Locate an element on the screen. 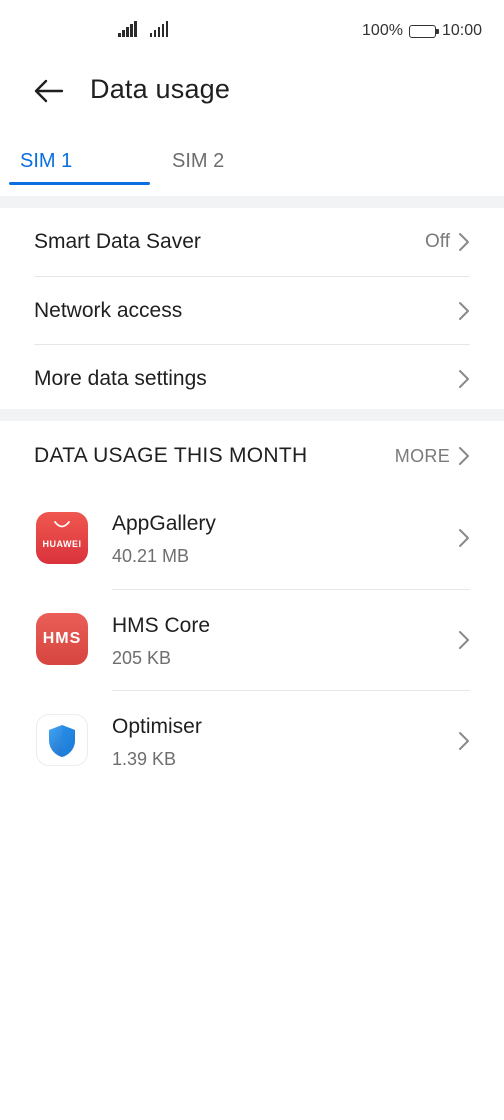 The width and height of the screenshot is (504, 1120). smart-data-saver-row: Smart Data Saver Off is located at coordinates (252, 242).